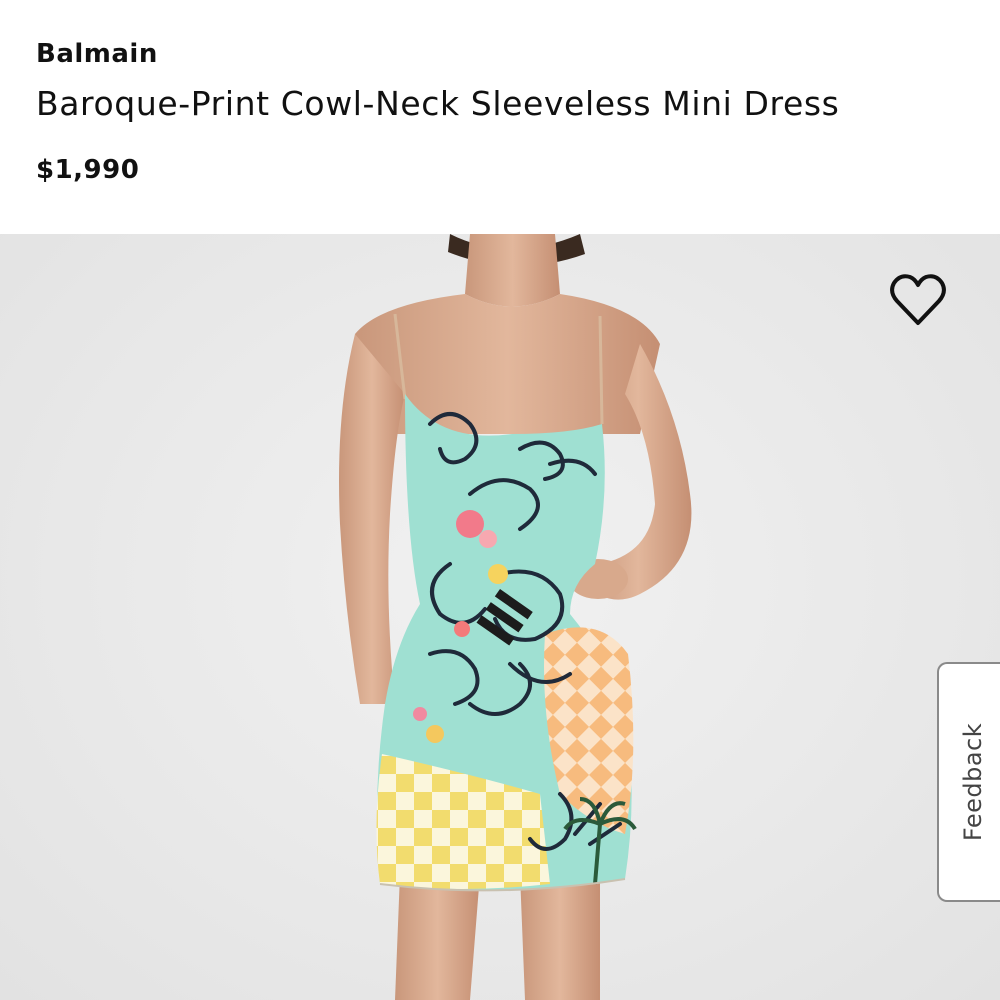  Describe the element at coordinates (97, 54) in the screenshot. I see `brand-name: Balmain` at that location.